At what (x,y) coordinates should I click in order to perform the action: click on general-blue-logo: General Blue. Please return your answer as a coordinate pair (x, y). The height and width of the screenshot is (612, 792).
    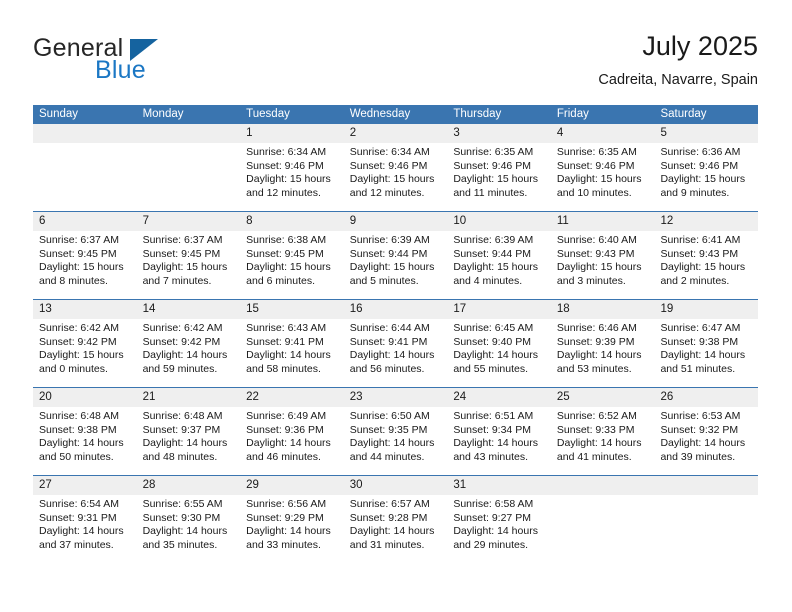
    Looking at the image, I should click on (143, 62).